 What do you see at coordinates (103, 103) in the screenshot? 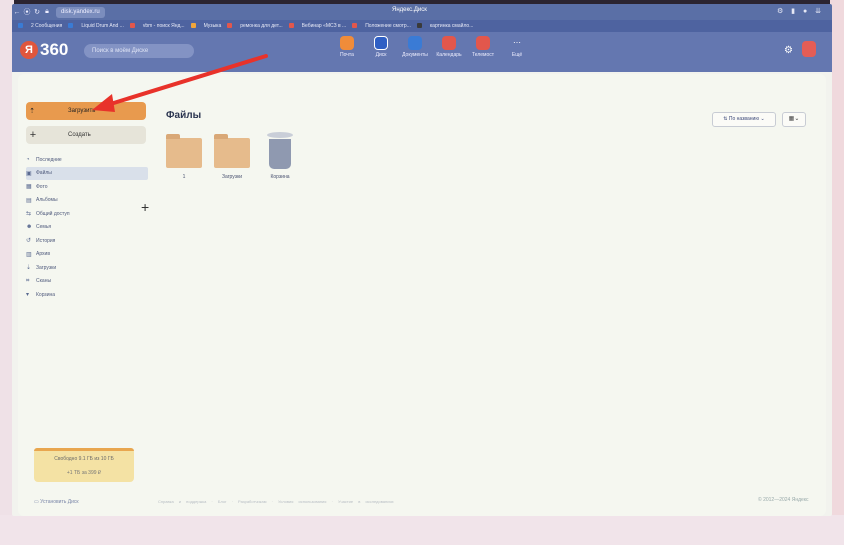
I see `arrow-head` at bounding box center [103, 103].